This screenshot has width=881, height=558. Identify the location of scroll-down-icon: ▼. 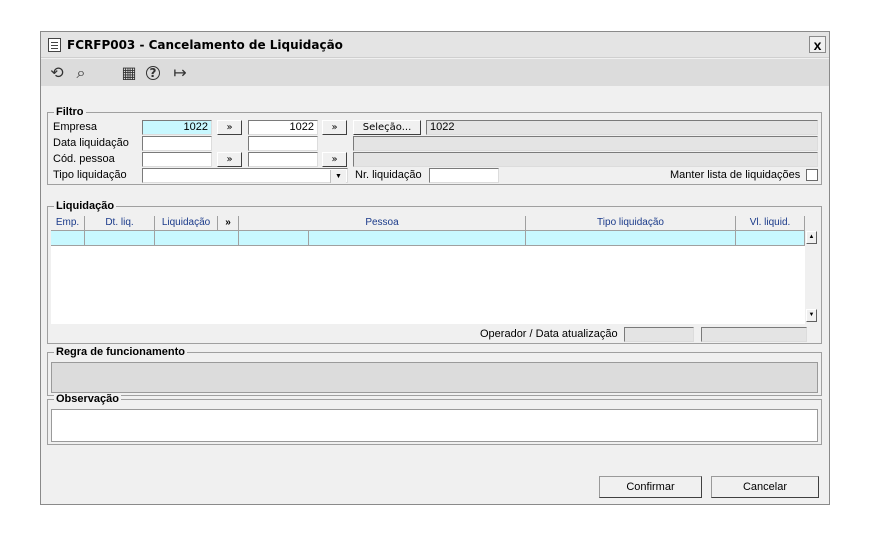
(811, 315).